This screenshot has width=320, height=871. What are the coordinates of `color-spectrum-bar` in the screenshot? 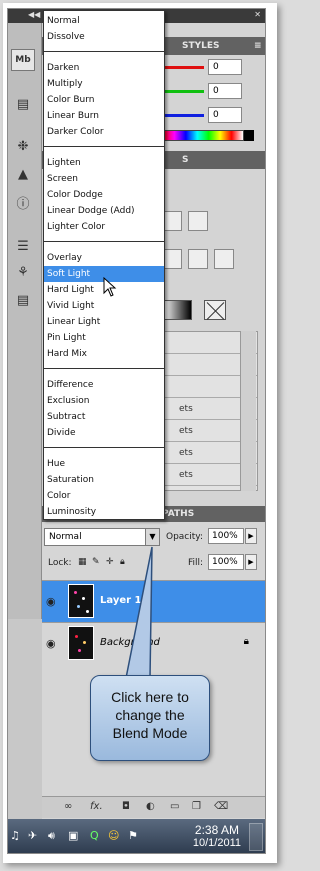 It's located at (203, 135).